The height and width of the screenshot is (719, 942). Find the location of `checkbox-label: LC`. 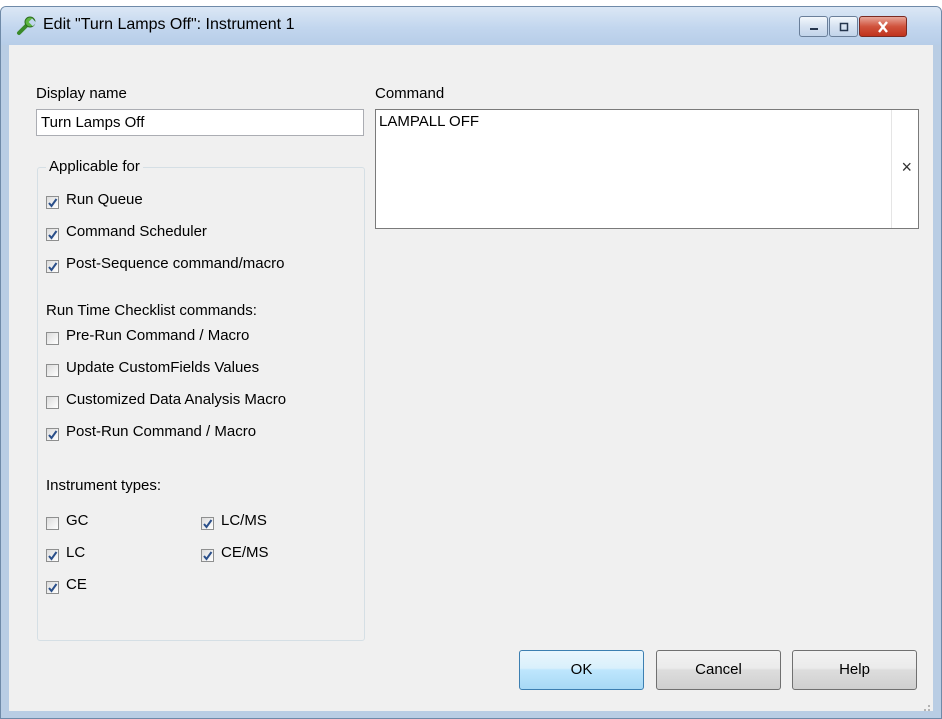

checkbox-label: LC is located at coordinates (75, 552).